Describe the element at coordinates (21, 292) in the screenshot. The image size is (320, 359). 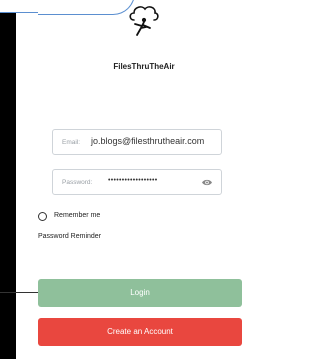
I see `annotation-pointer-line` at that location.